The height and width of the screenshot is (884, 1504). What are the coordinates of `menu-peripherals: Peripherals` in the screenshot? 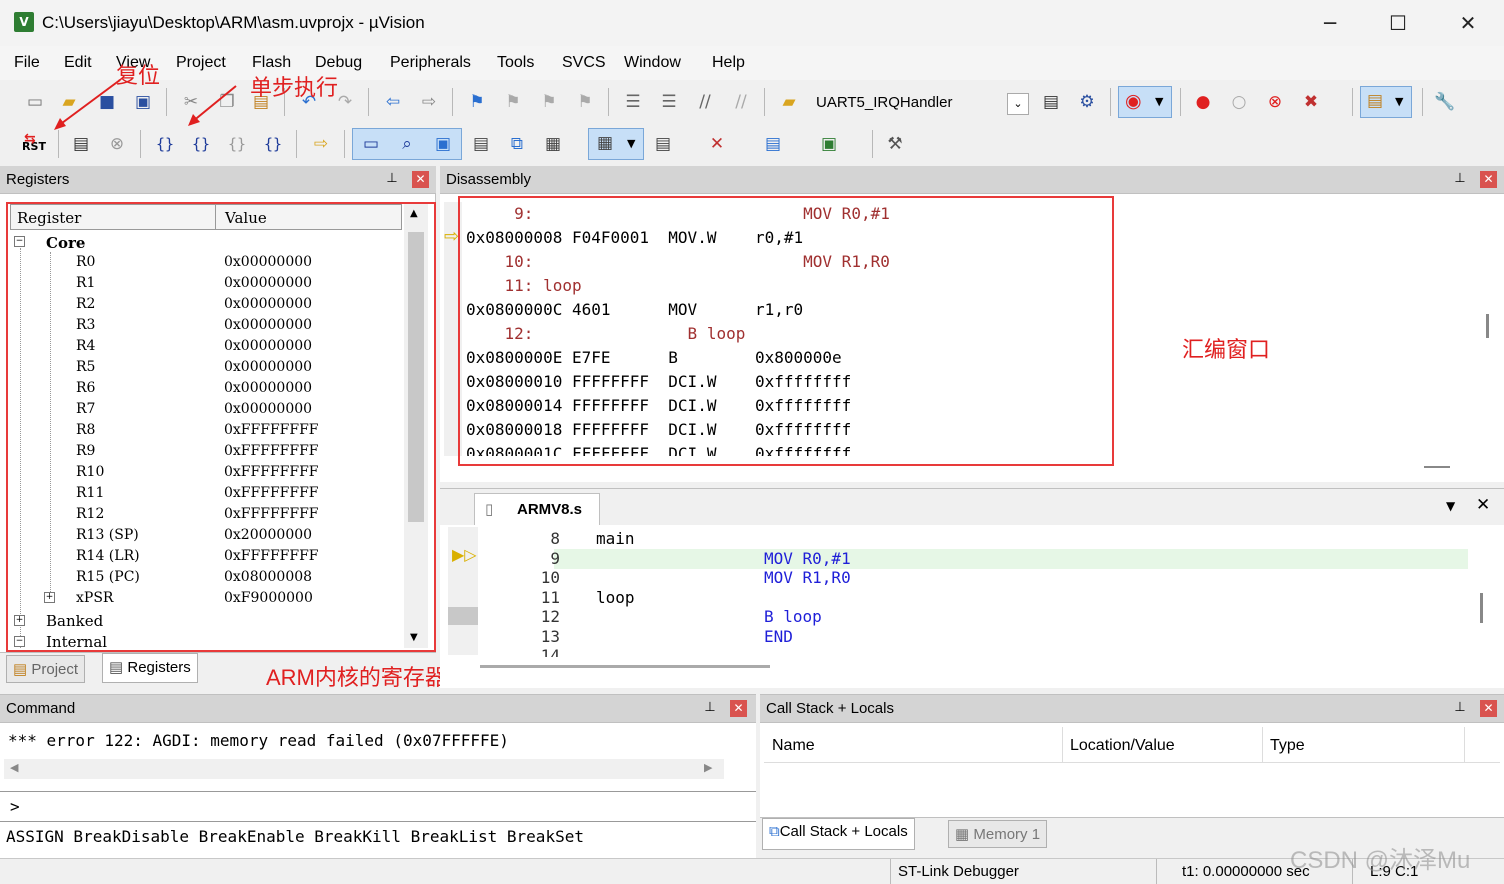 It's located at (430, 63).